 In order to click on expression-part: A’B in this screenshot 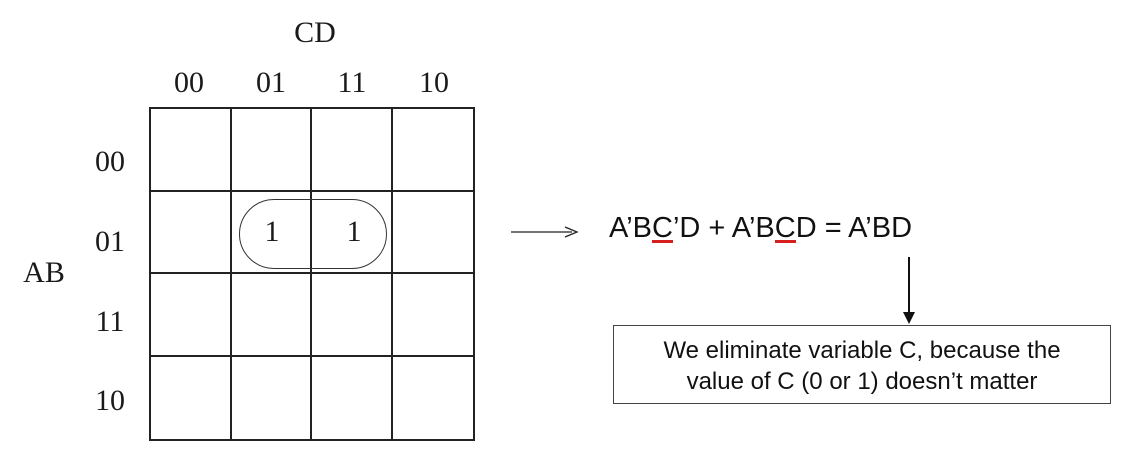, I will do `click(630, 228)`.